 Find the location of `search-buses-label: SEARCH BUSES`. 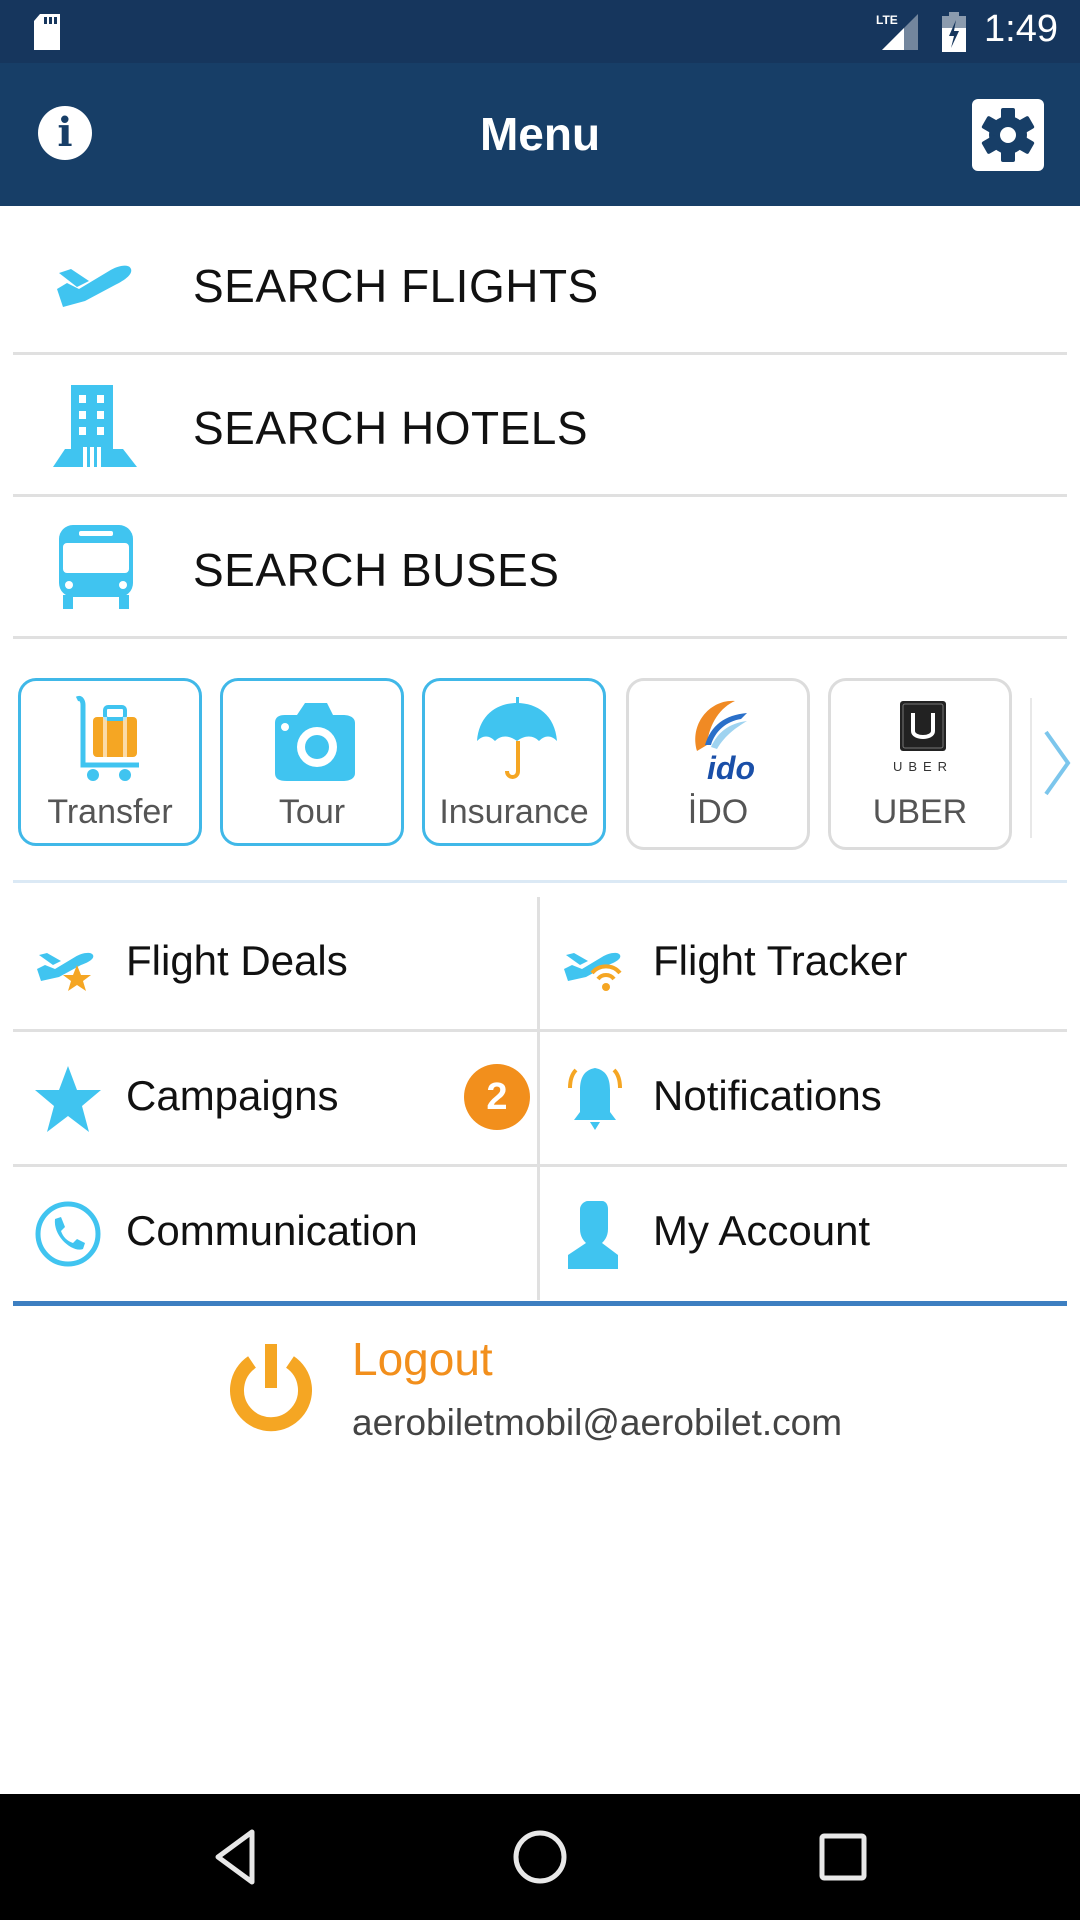

search-buses-label: SEARCH BUSES is located at coordinates (376, 570).